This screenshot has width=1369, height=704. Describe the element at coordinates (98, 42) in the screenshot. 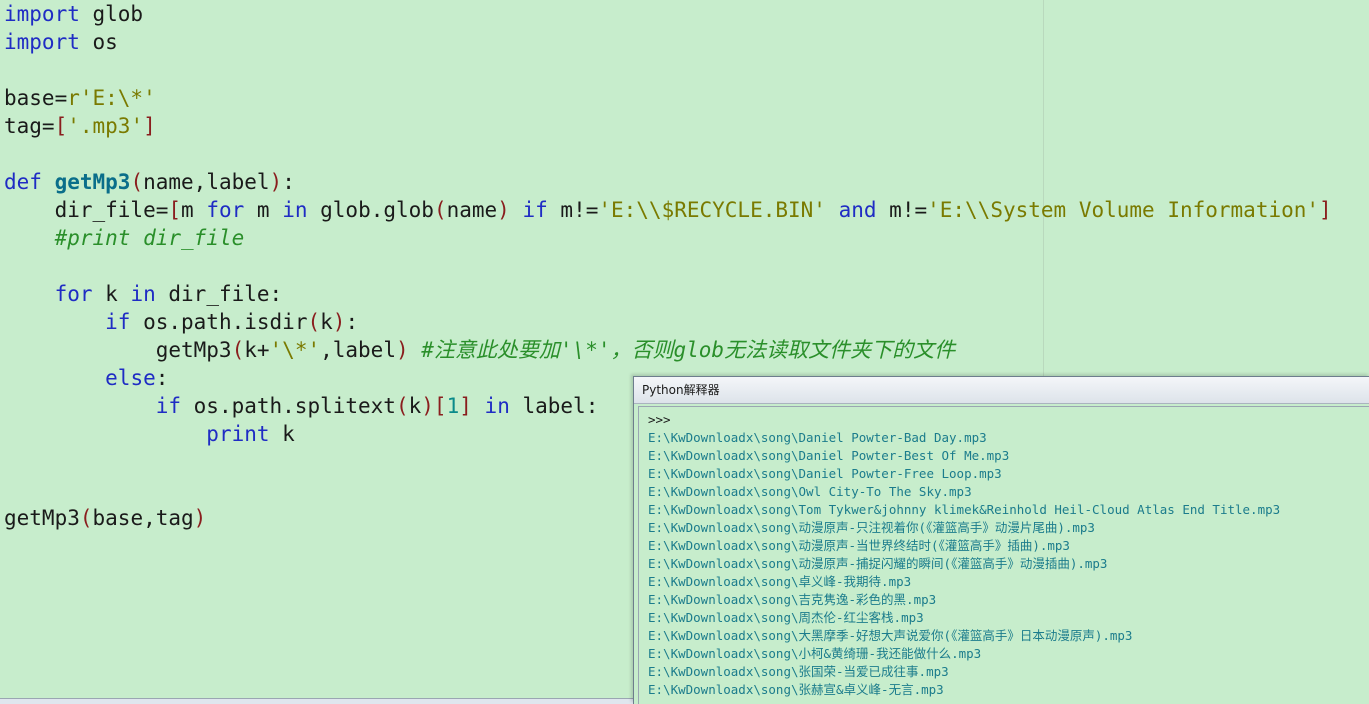

I see `code-token: os` at that location.